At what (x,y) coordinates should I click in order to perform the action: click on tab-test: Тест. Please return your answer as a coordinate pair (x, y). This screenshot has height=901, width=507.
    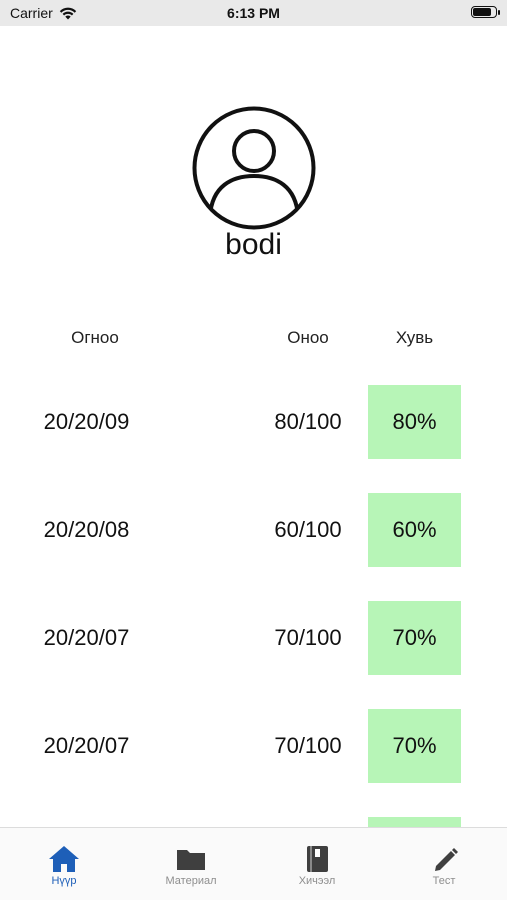
    Looking at the image, I should click on (444, 864).